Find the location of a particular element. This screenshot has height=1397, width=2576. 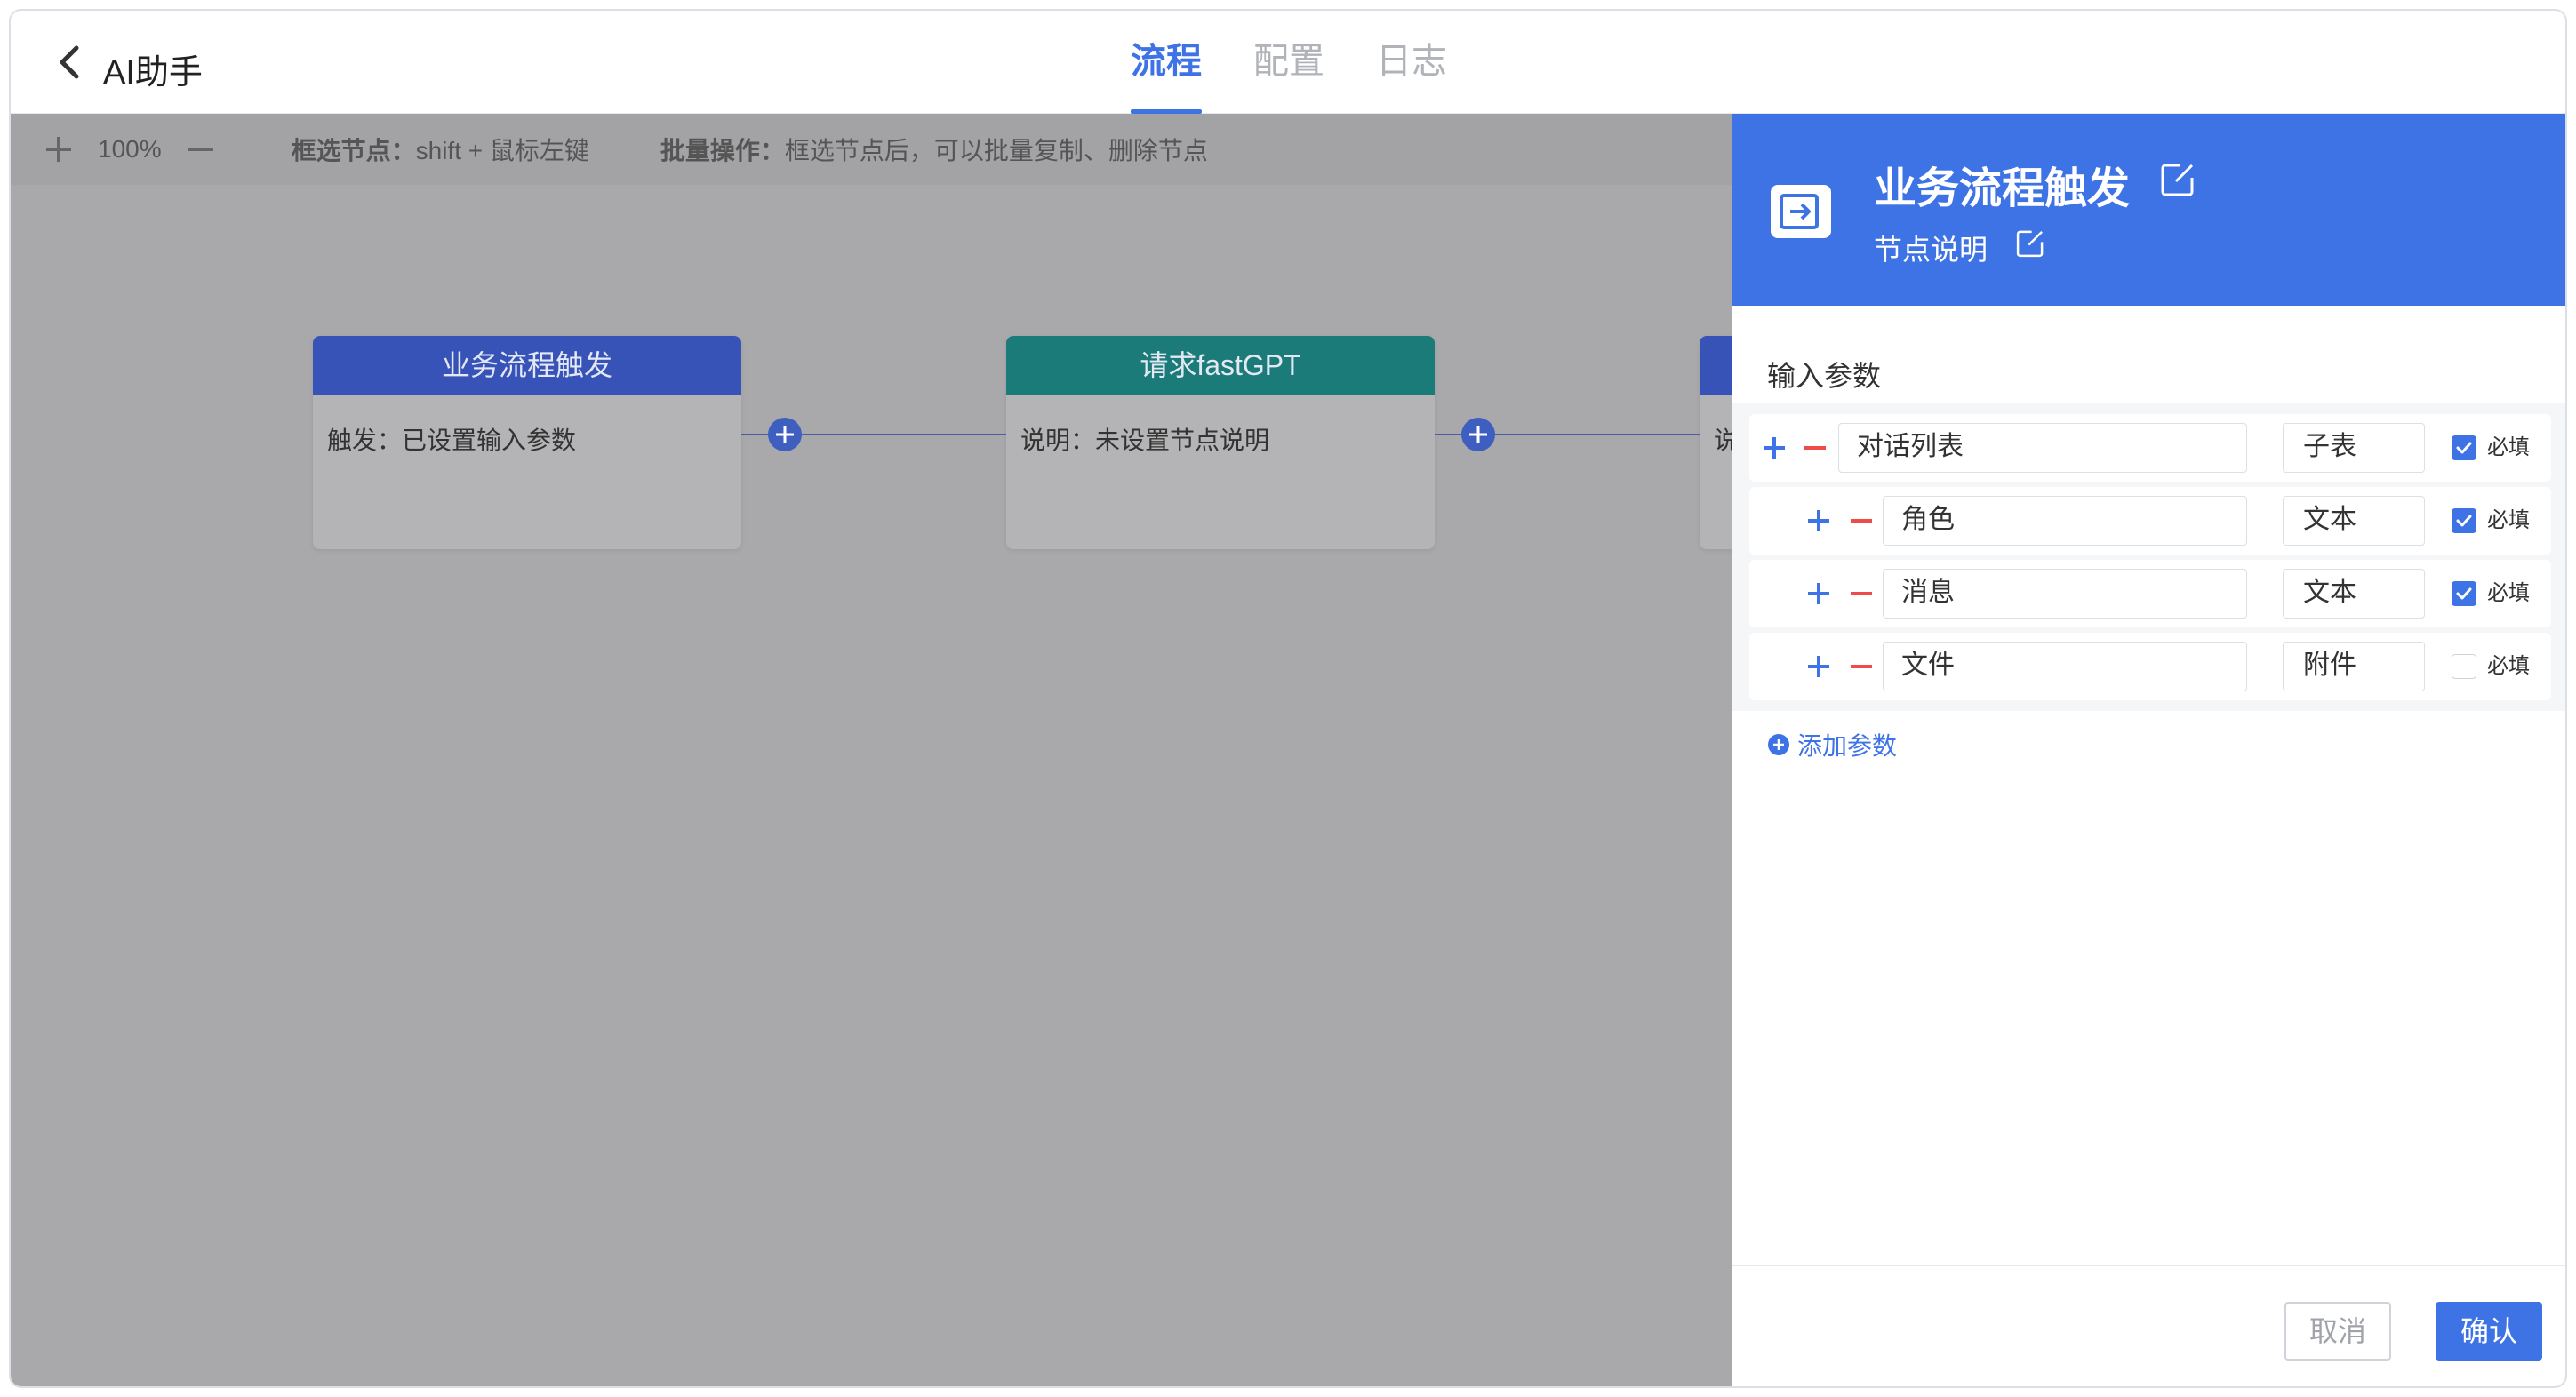

param-row: 角色 文本 必填 is located at coordinates (2150, 521).